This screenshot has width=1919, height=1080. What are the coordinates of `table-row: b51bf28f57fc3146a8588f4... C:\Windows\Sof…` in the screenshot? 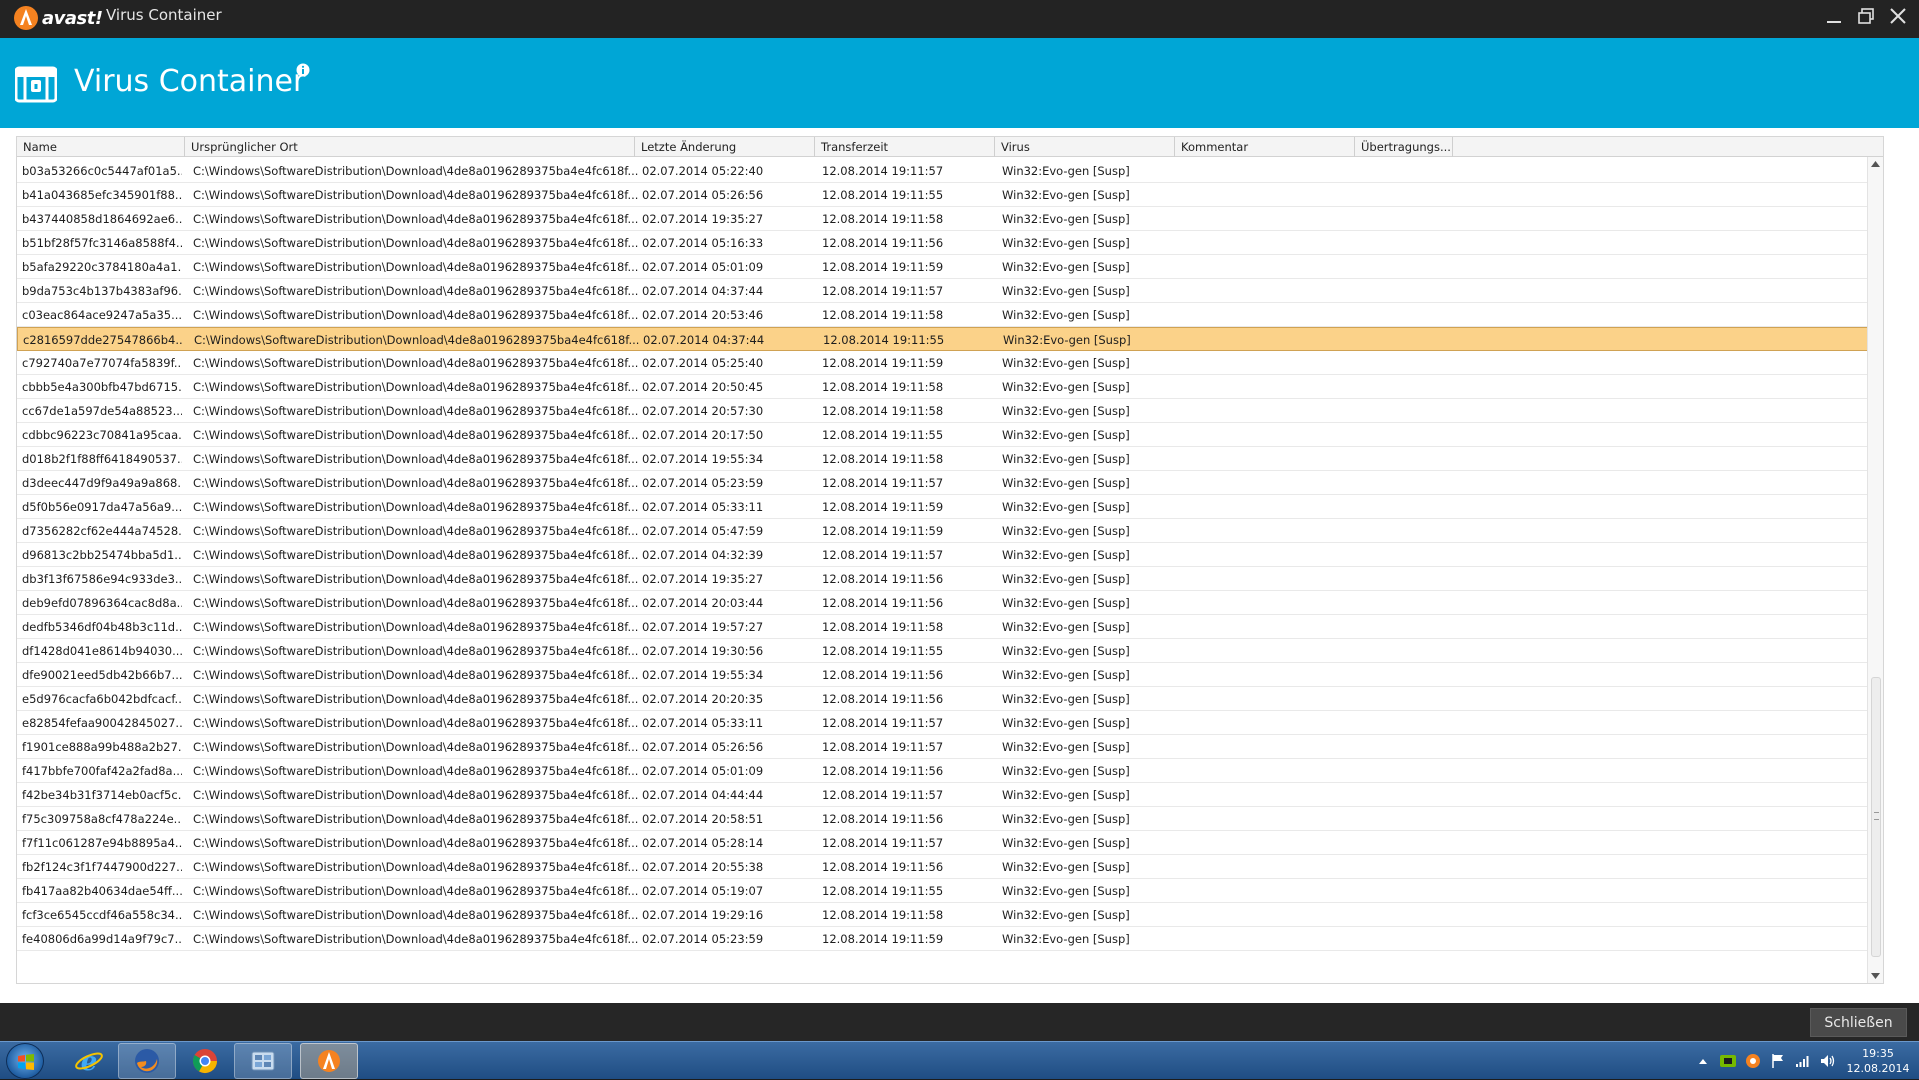 It's located at (950, 243).